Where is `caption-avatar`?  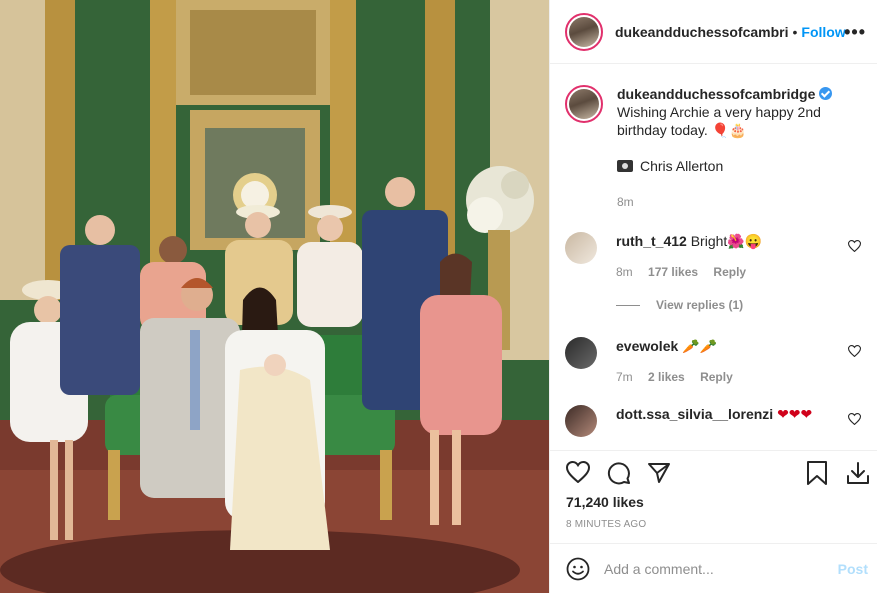
caption-avatar is located at coordinates (584, 104).